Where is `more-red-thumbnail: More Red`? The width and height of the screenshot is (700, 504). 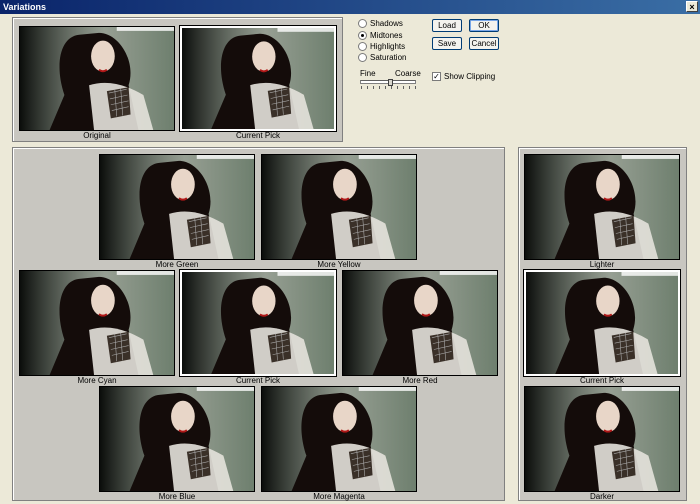
more-red-thumbnail: More Red is located at coordinates (420, 328).